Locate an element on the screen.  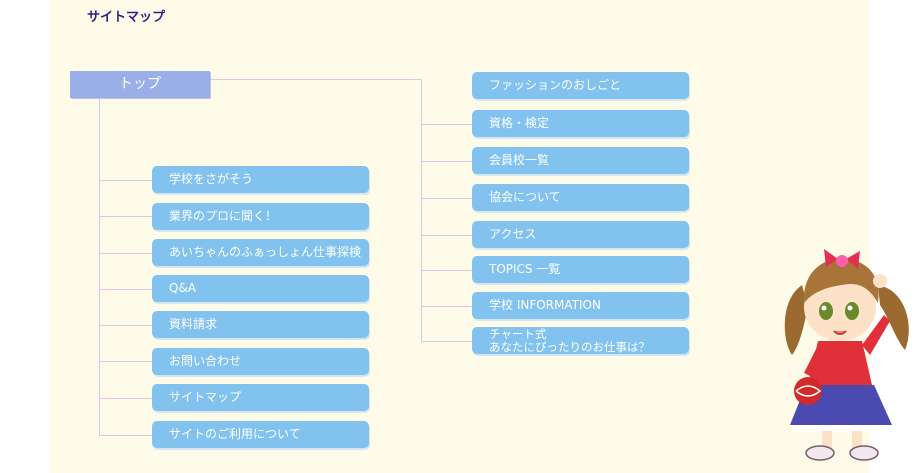
top-link-button: トップ is located at coordinates (140, 84).